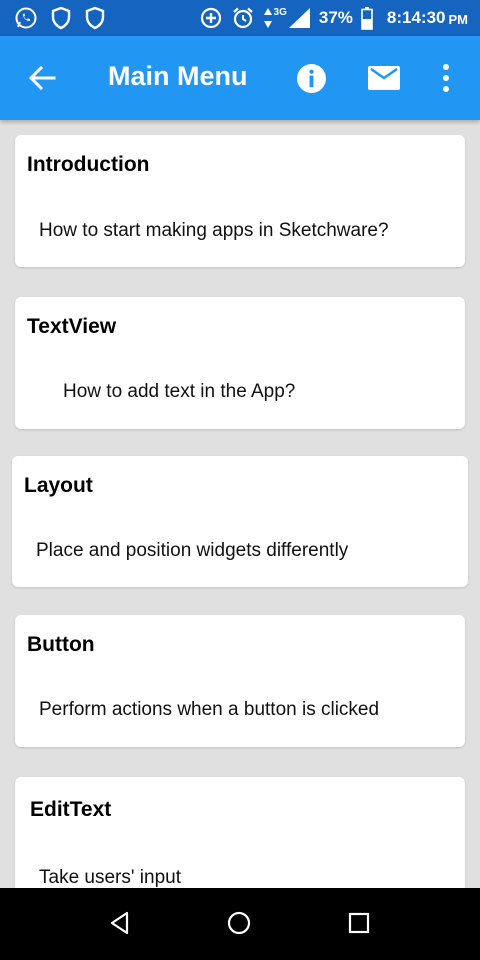 This screenshot has height=960, width=480. I want to click on status-bar: 3G 37% 8:14:30 PM, so click(240, 18).